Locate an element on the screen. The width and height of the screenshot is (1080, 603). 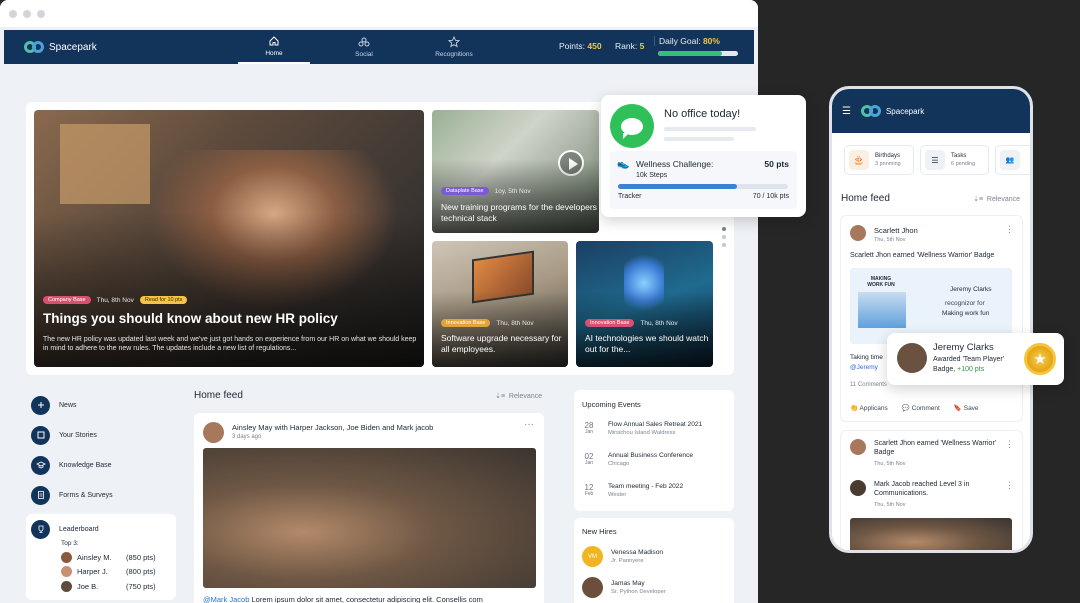
people-icon: 👥 is located at coordinates (1010, 160).